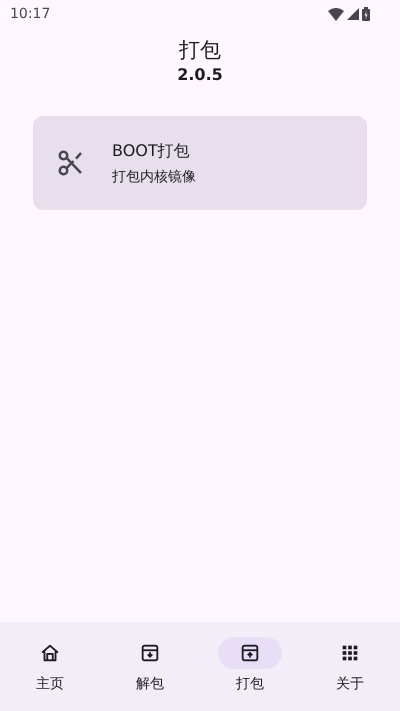 Image resolution: width=400 pixels, height=711 pixels. Describe the element at coordinates (200, 50) in the screenshot. I see `page-title: 打包` at that location.